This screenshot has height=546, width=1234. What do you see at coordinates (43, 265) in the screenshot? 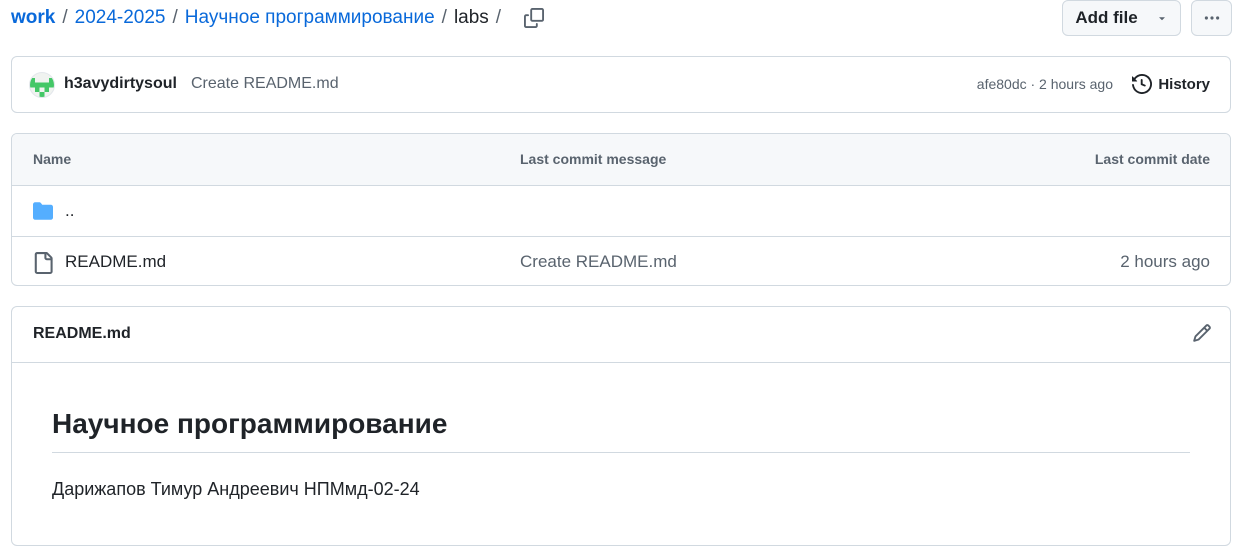
I see `file-icon` at bounding box center [43, 265].